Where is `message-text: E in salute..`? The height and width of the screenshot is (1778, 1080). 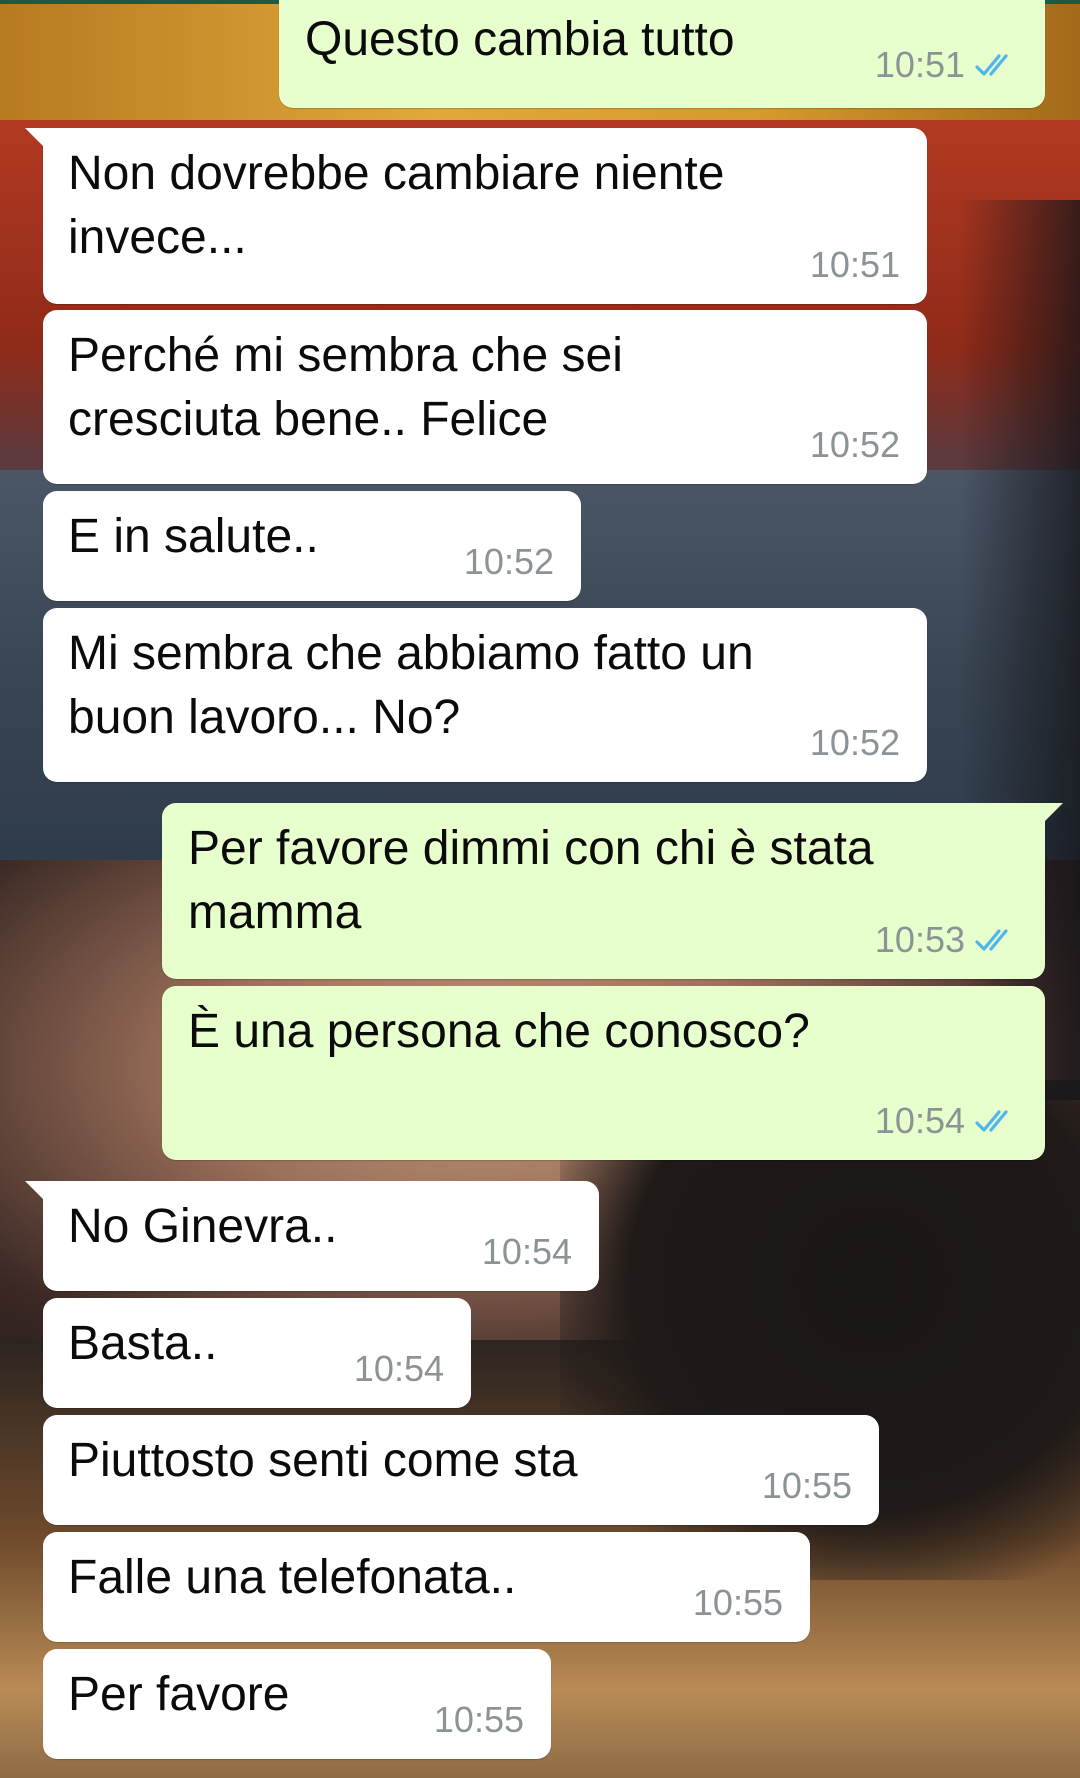
message-text: E in salute.. is located at coordinates (193, 536).